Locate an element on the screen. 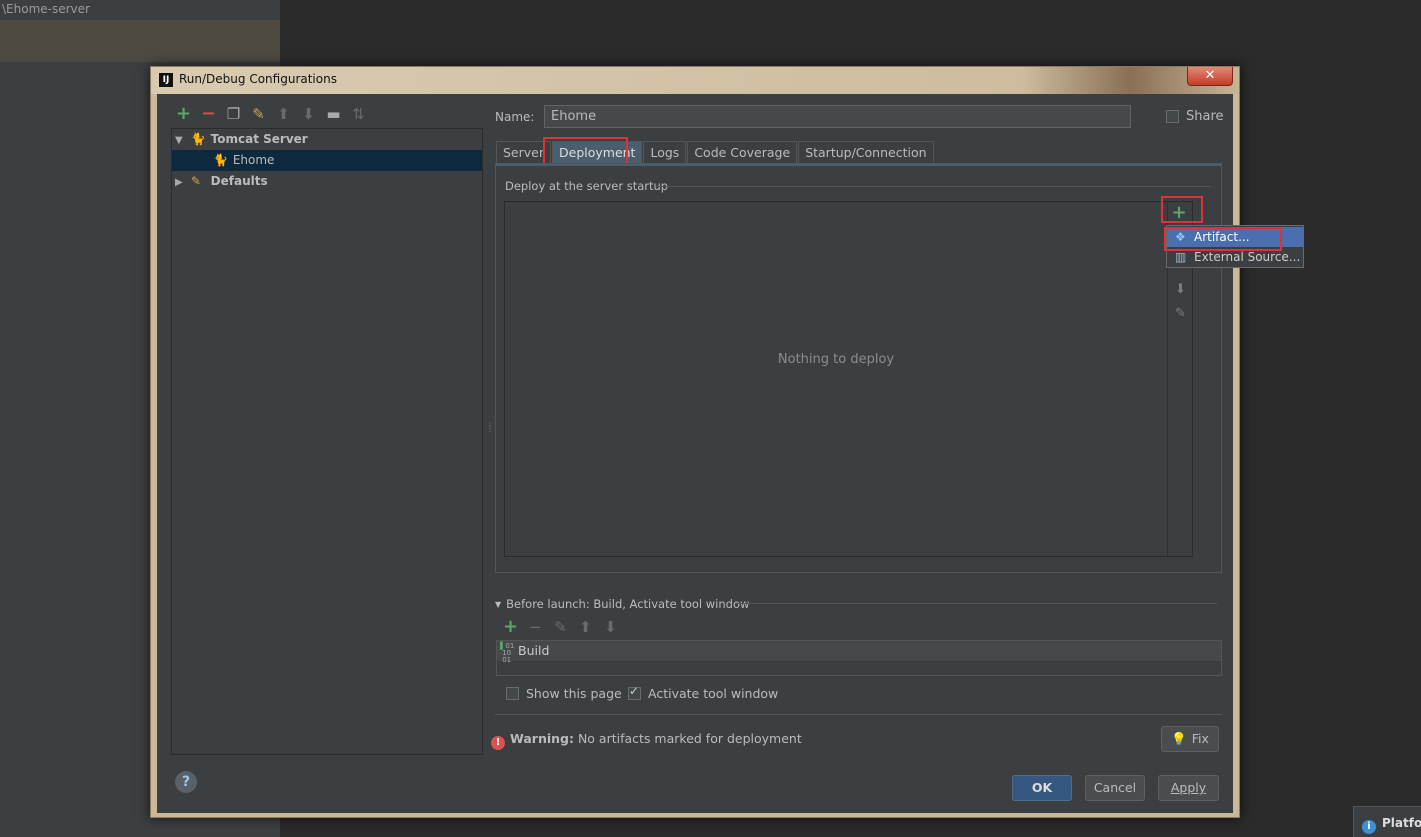 This screenshot has width=1421, height=837. task-label: Build is located at coordinates (534, 650).